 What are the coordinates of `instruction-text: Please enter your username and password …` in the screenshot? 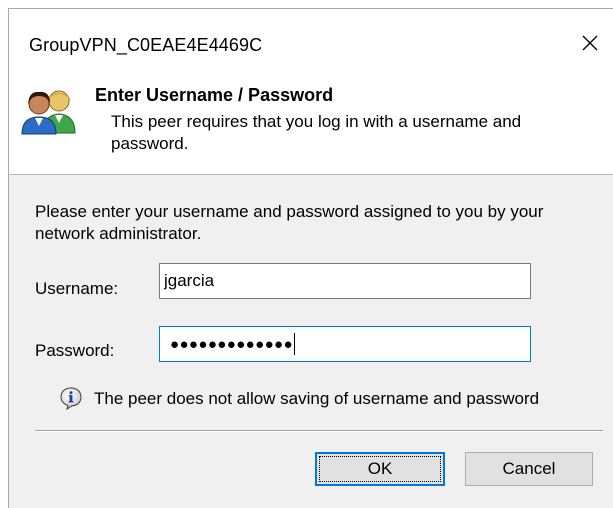 It's located at (289, 222).